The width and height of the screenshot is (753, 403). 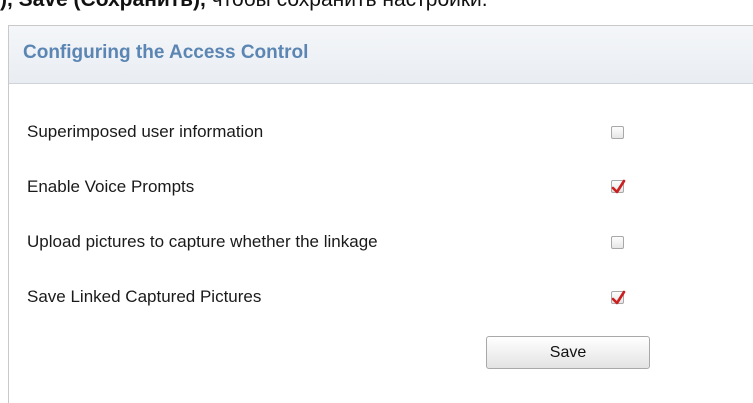 What do you see at coordinates (166, 52) in the screenshot?
I see `panel-title: Configuring the Access Control` at bounding box center [166, 52].